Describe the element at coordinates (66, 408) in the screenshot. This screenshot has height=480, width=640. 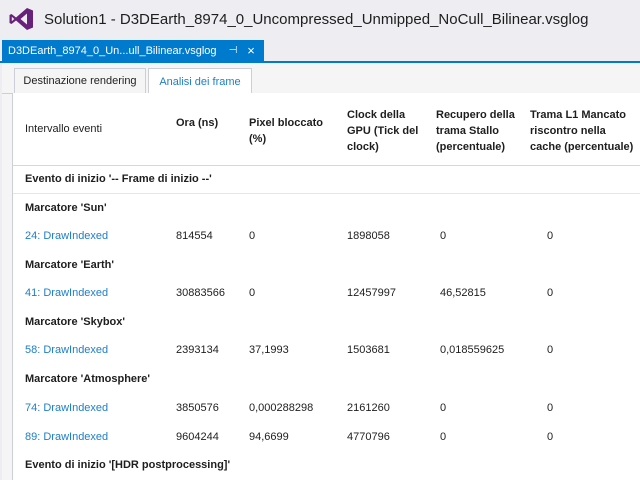
I see `event-link: 74: DrawIndexed` at that location.